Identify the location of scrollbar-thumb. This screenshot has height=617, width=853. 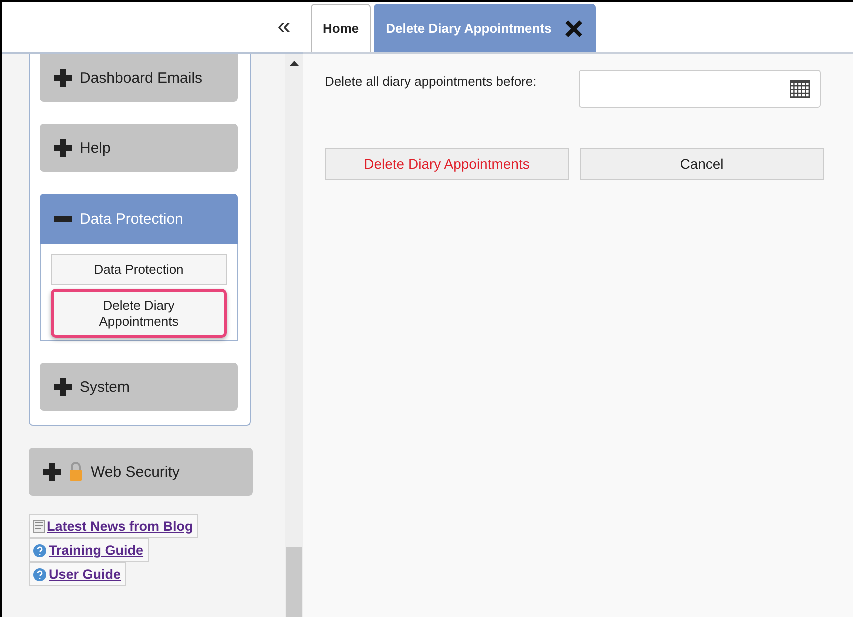
(294, 582).